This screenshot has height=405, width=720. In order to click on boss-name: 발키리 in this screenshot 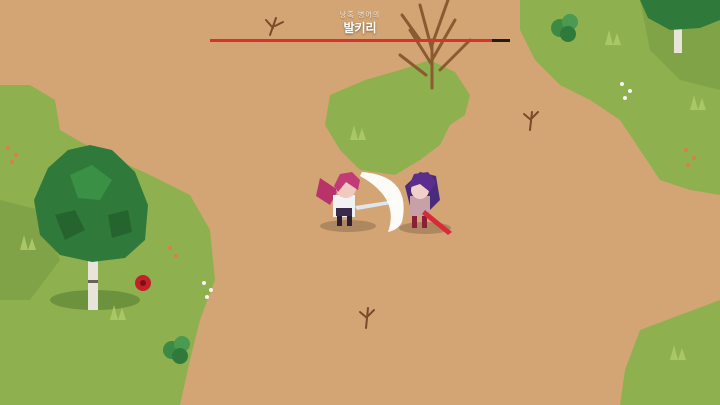, I will do `click(360, 28)`.